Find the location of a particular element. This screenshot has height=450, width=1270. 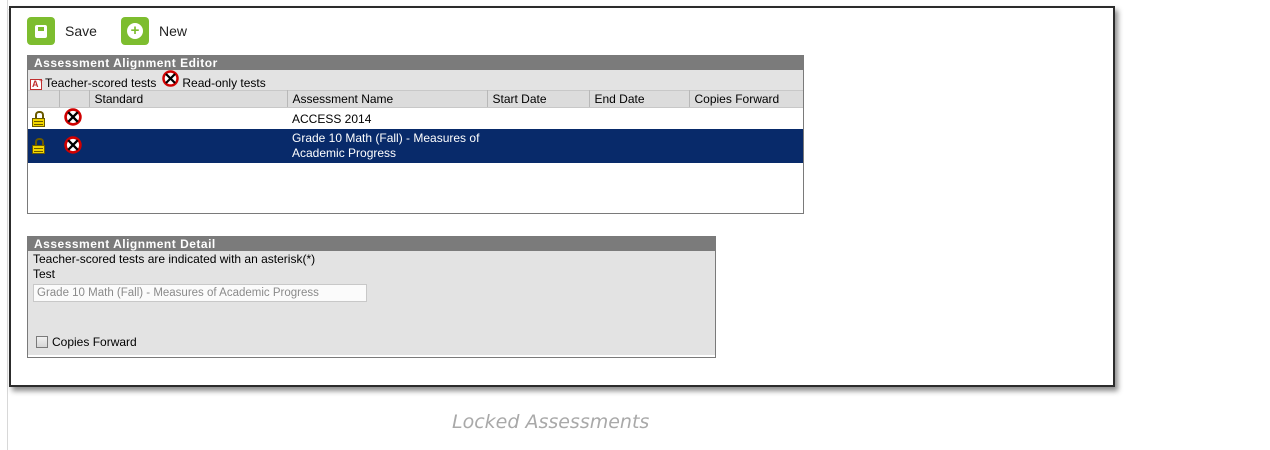

add-icon: + is located at coordinates (135, 31).